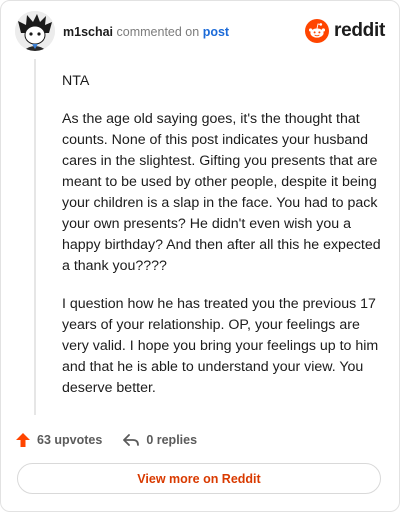 Image resolution: width=400 pixels, height=512 pixels. What do you see at coordinates (106, 440) in the screenshot?
I see `comment-actions: 63 upvotes 0 replies` at bounding box center [106, 440].